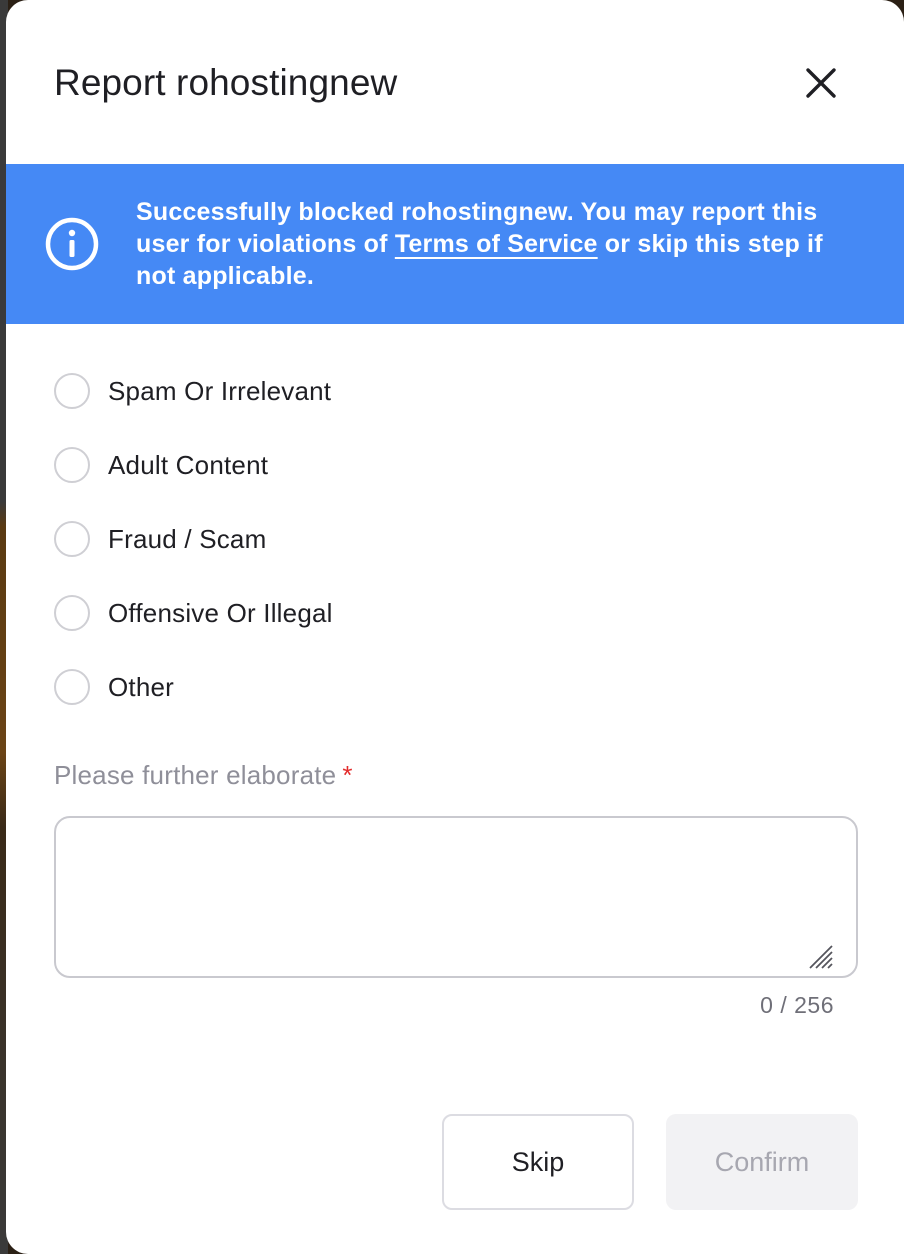  Describe the element at coordinates (141, 686) in the screenshot. I see `reason-label: Other` at that location.